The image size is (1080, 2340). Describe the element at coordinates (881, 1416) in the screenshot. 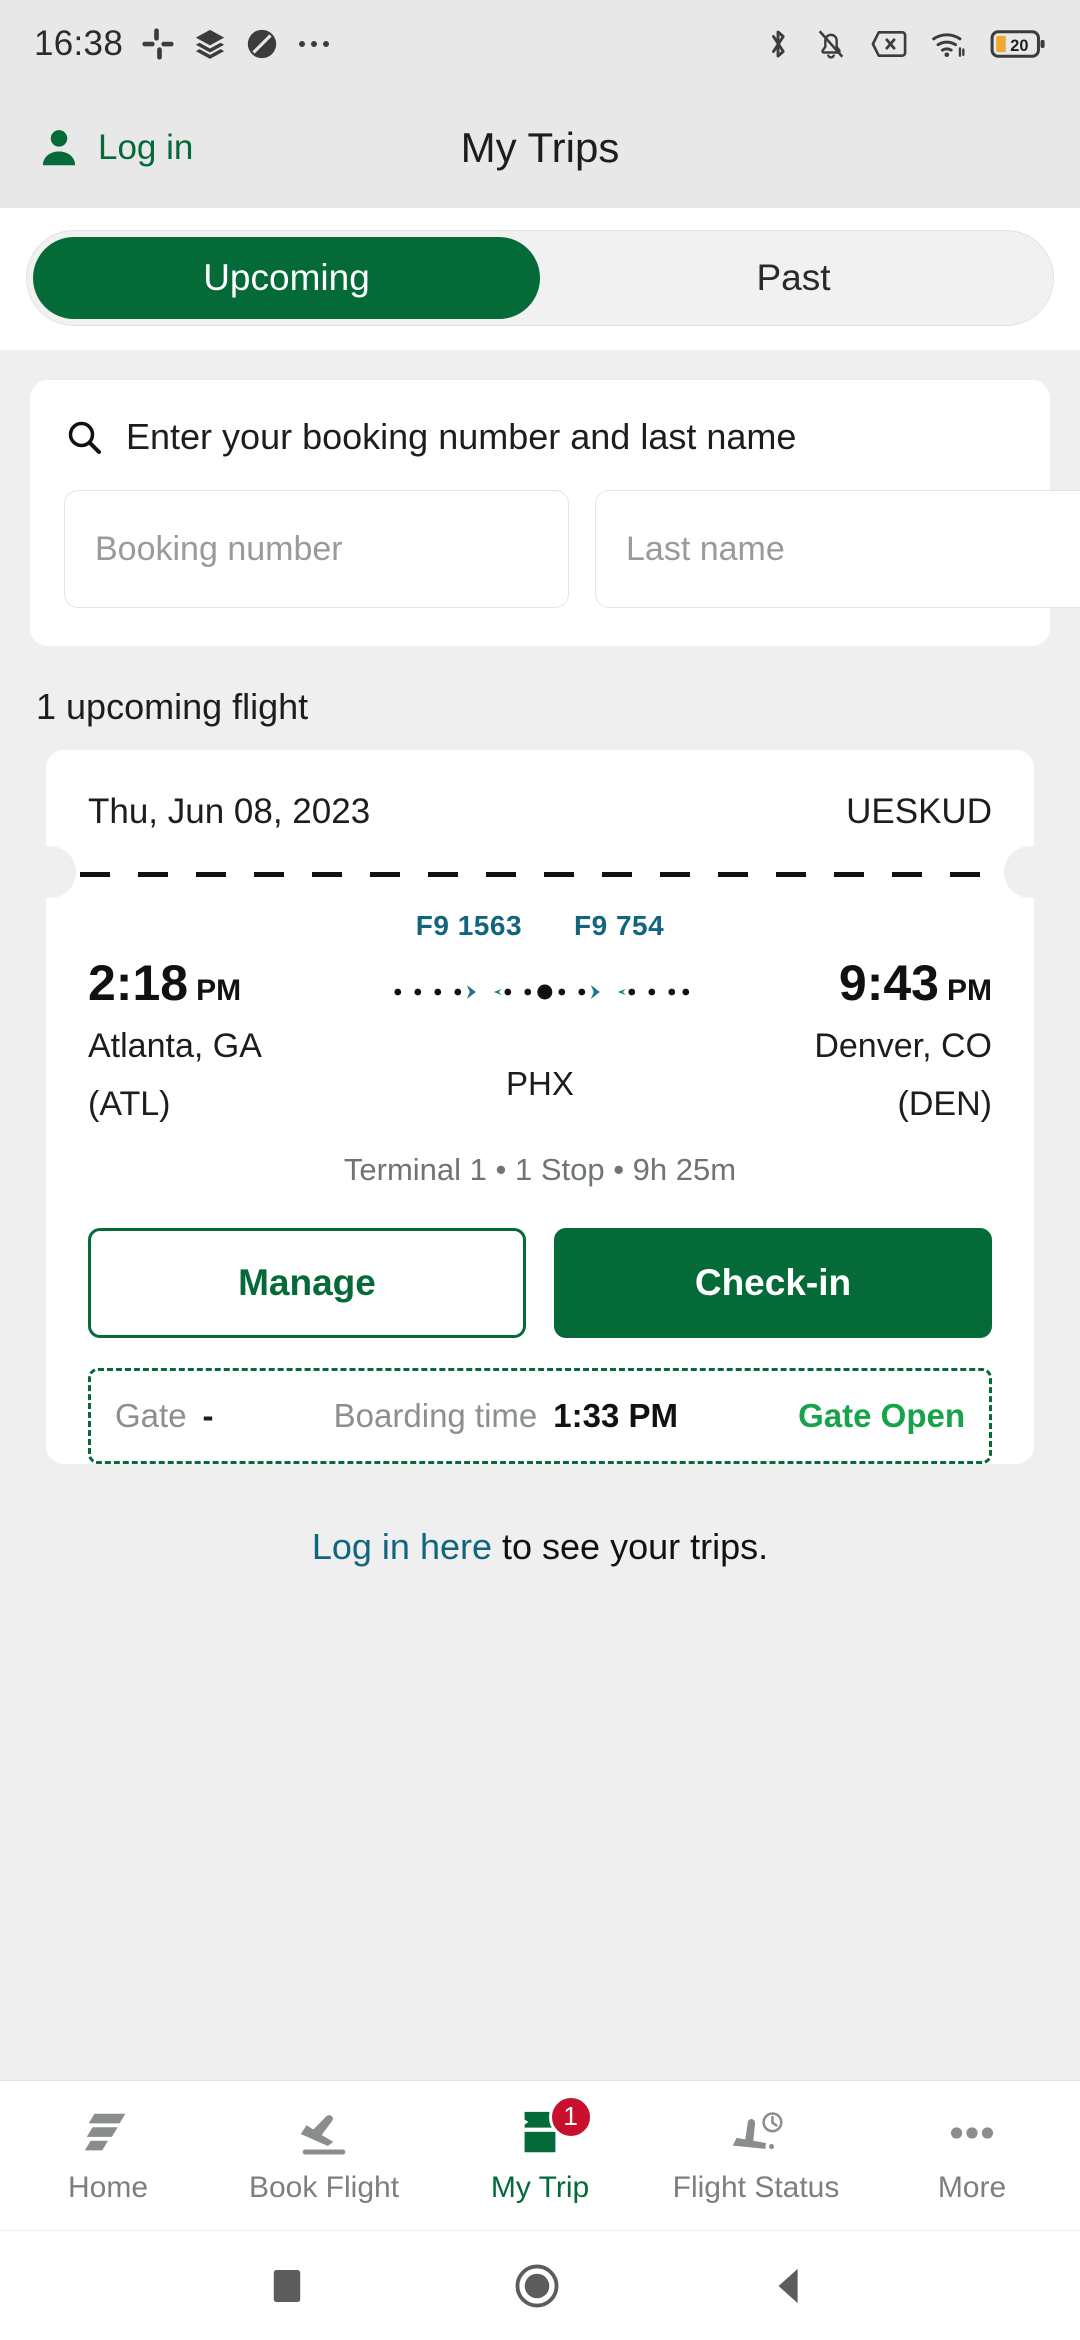

I see `gate-status-badge: Gate Open` at that location.